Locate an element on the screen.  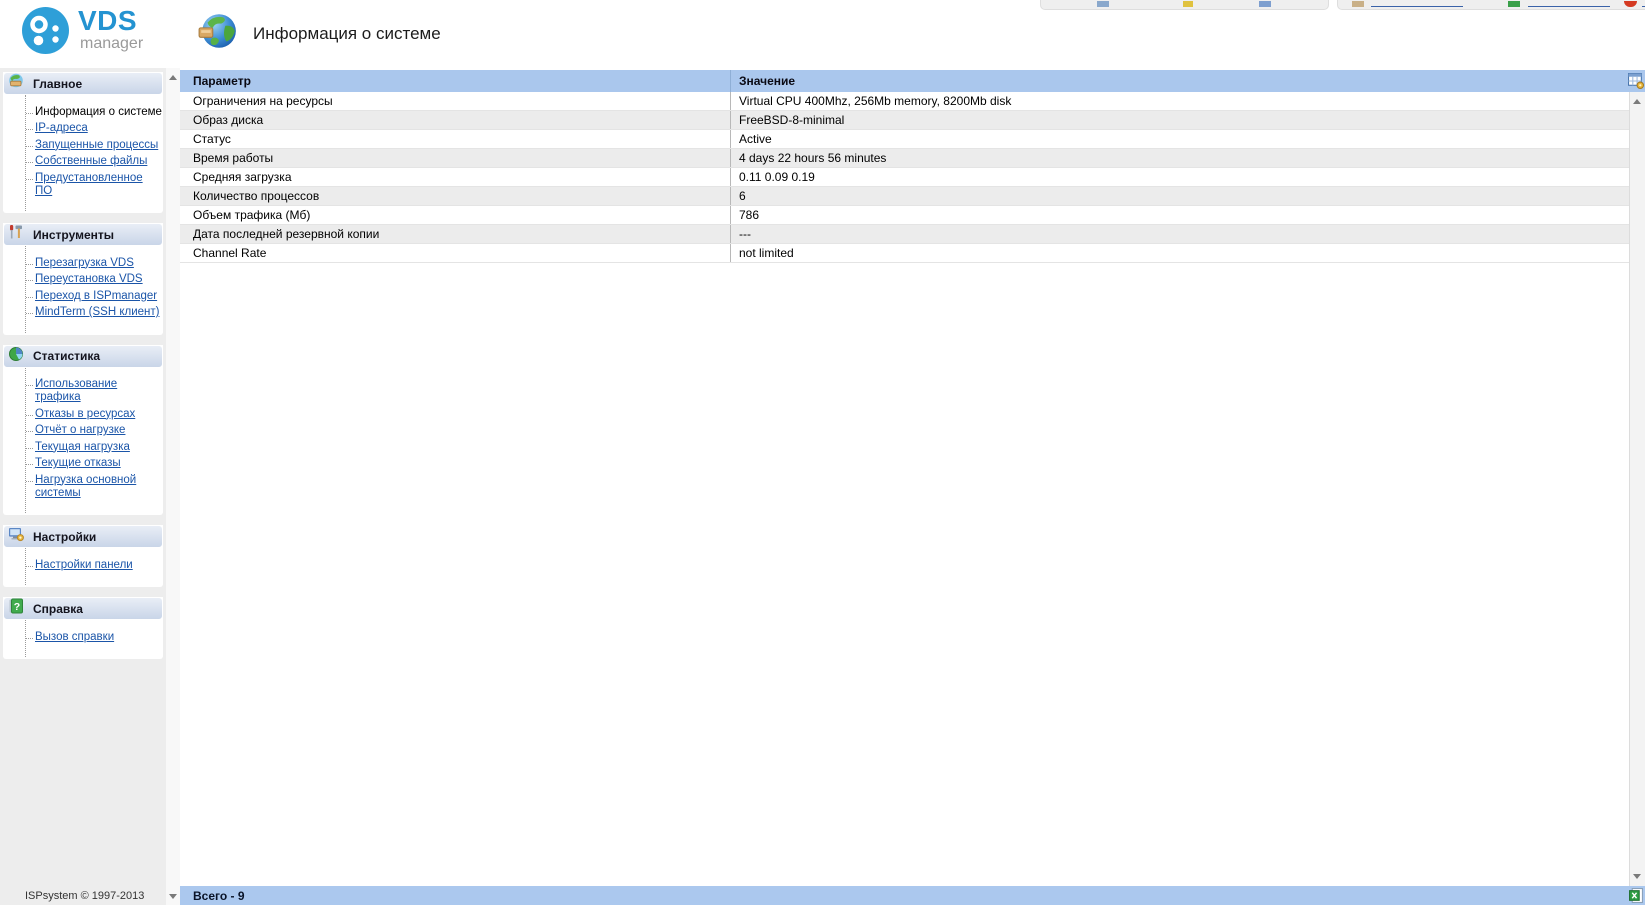
logo-secondary: manager is located at coordinates (112, 43).